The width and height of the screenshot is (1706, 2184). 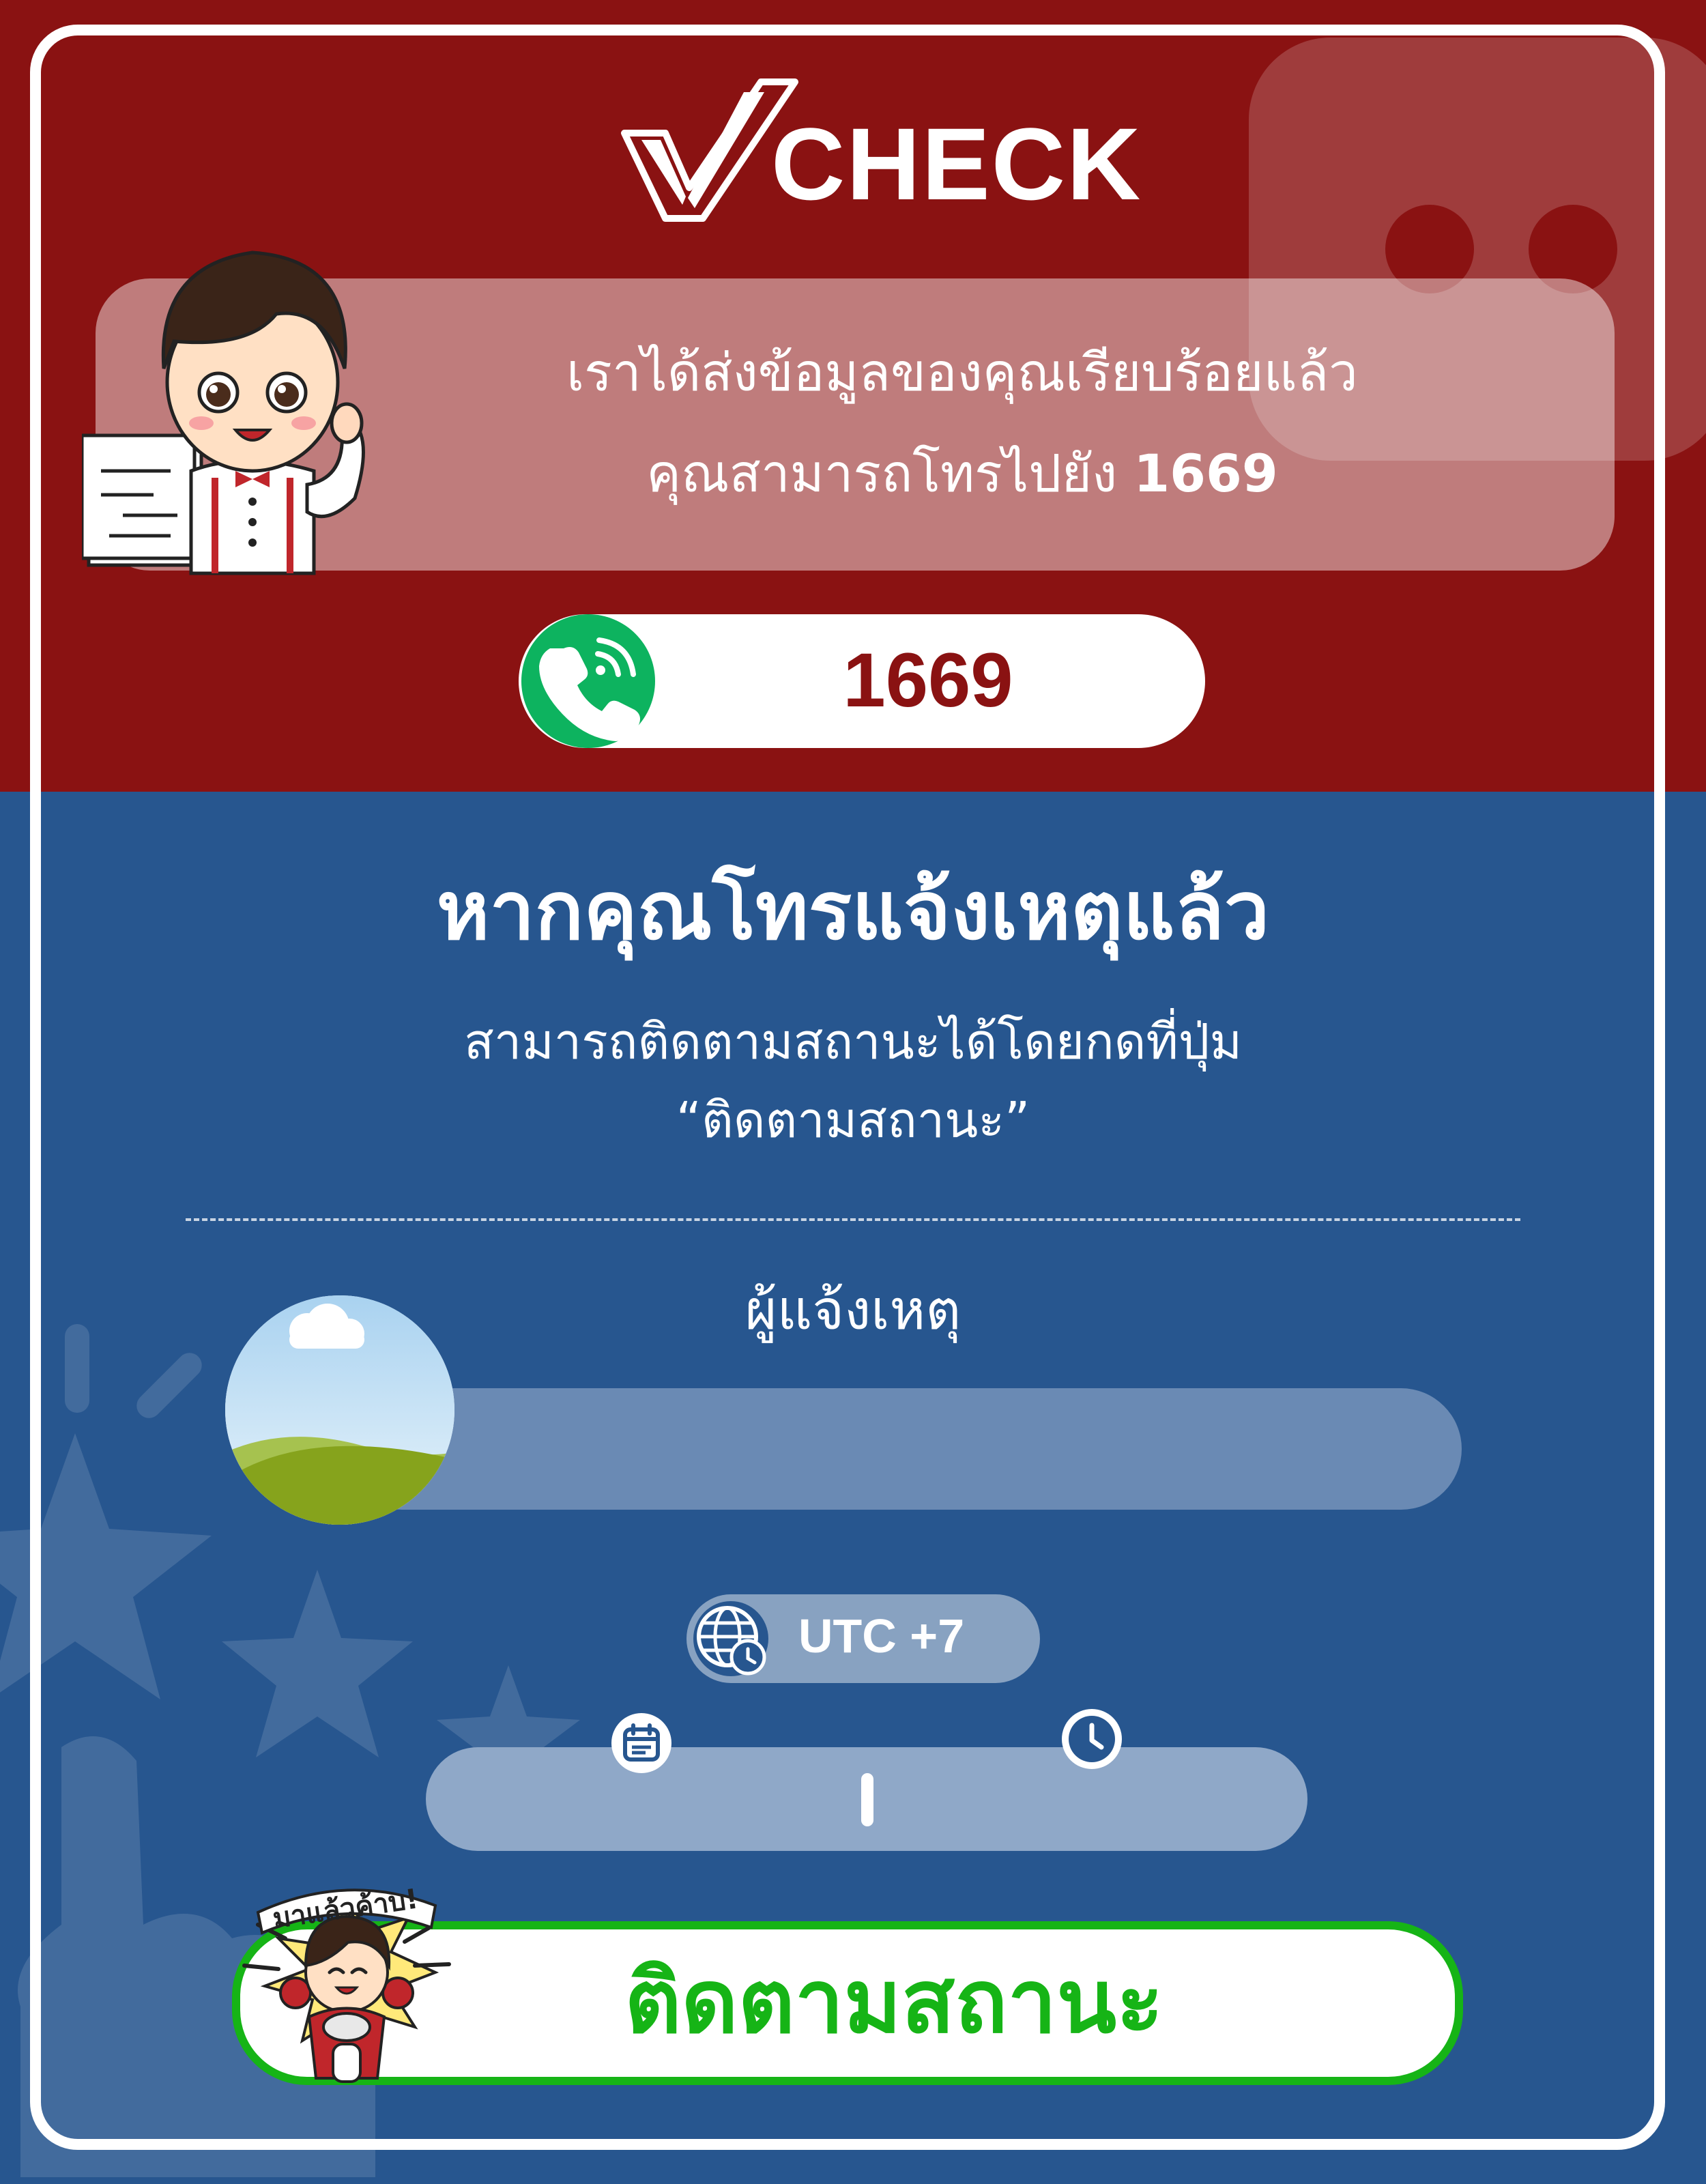 I want to click on avatar, so click(x=339, y=1410).